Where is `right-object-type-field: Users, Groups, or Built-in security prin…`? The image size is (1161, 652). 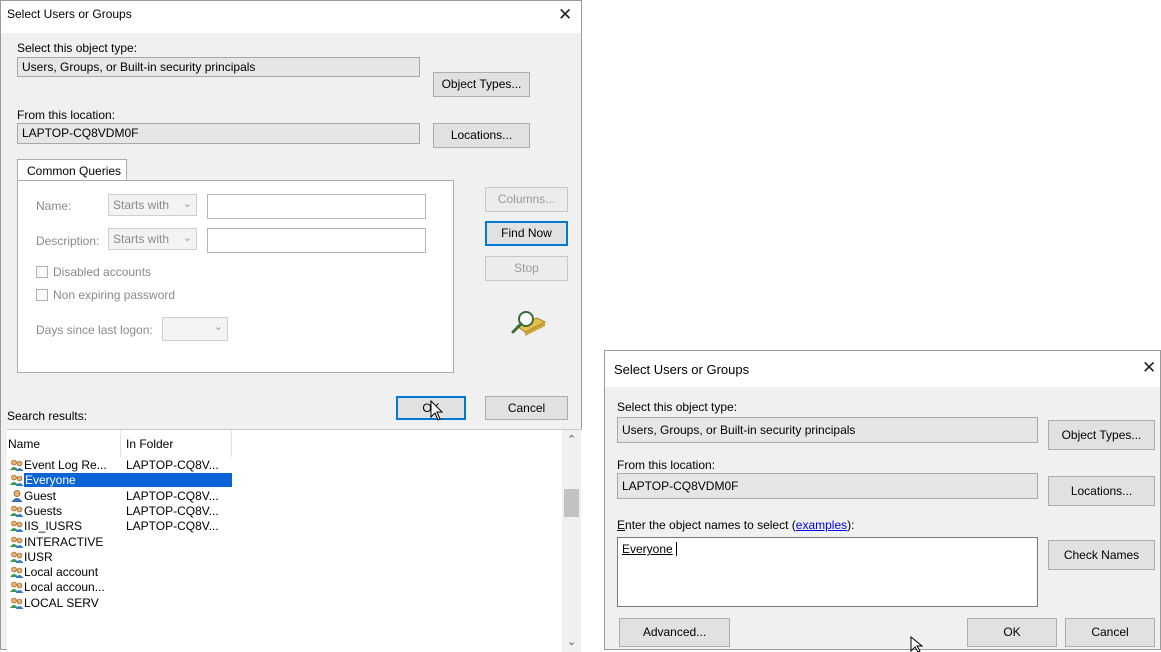 right-object-type-field: Users, Groups, or Built-in security prin… is located at coordinates (827, 430).